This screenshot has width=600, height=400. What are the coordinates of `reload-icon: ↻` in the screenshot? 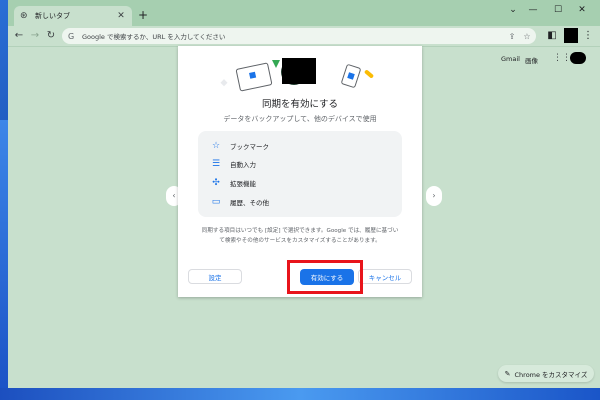 It's located at (51, 36).